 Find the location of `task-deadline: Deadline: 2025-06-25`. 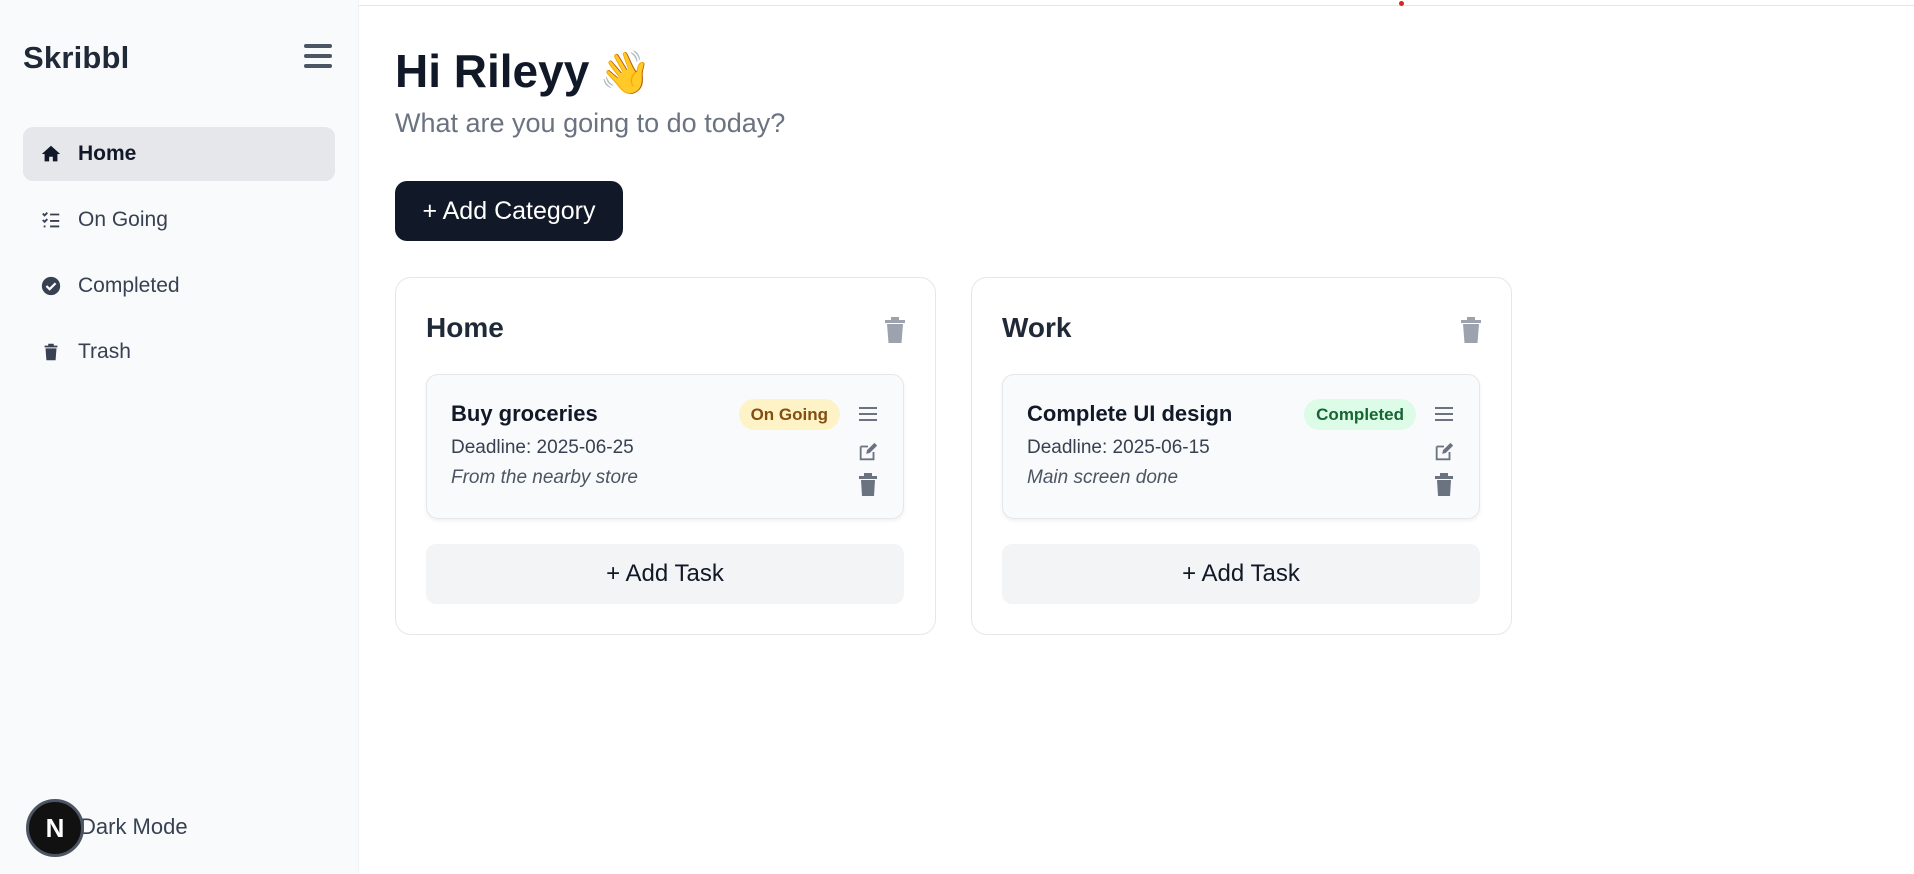

task-deadline: Deadline: 2025-06-25 is located at coordinates (542, 447).